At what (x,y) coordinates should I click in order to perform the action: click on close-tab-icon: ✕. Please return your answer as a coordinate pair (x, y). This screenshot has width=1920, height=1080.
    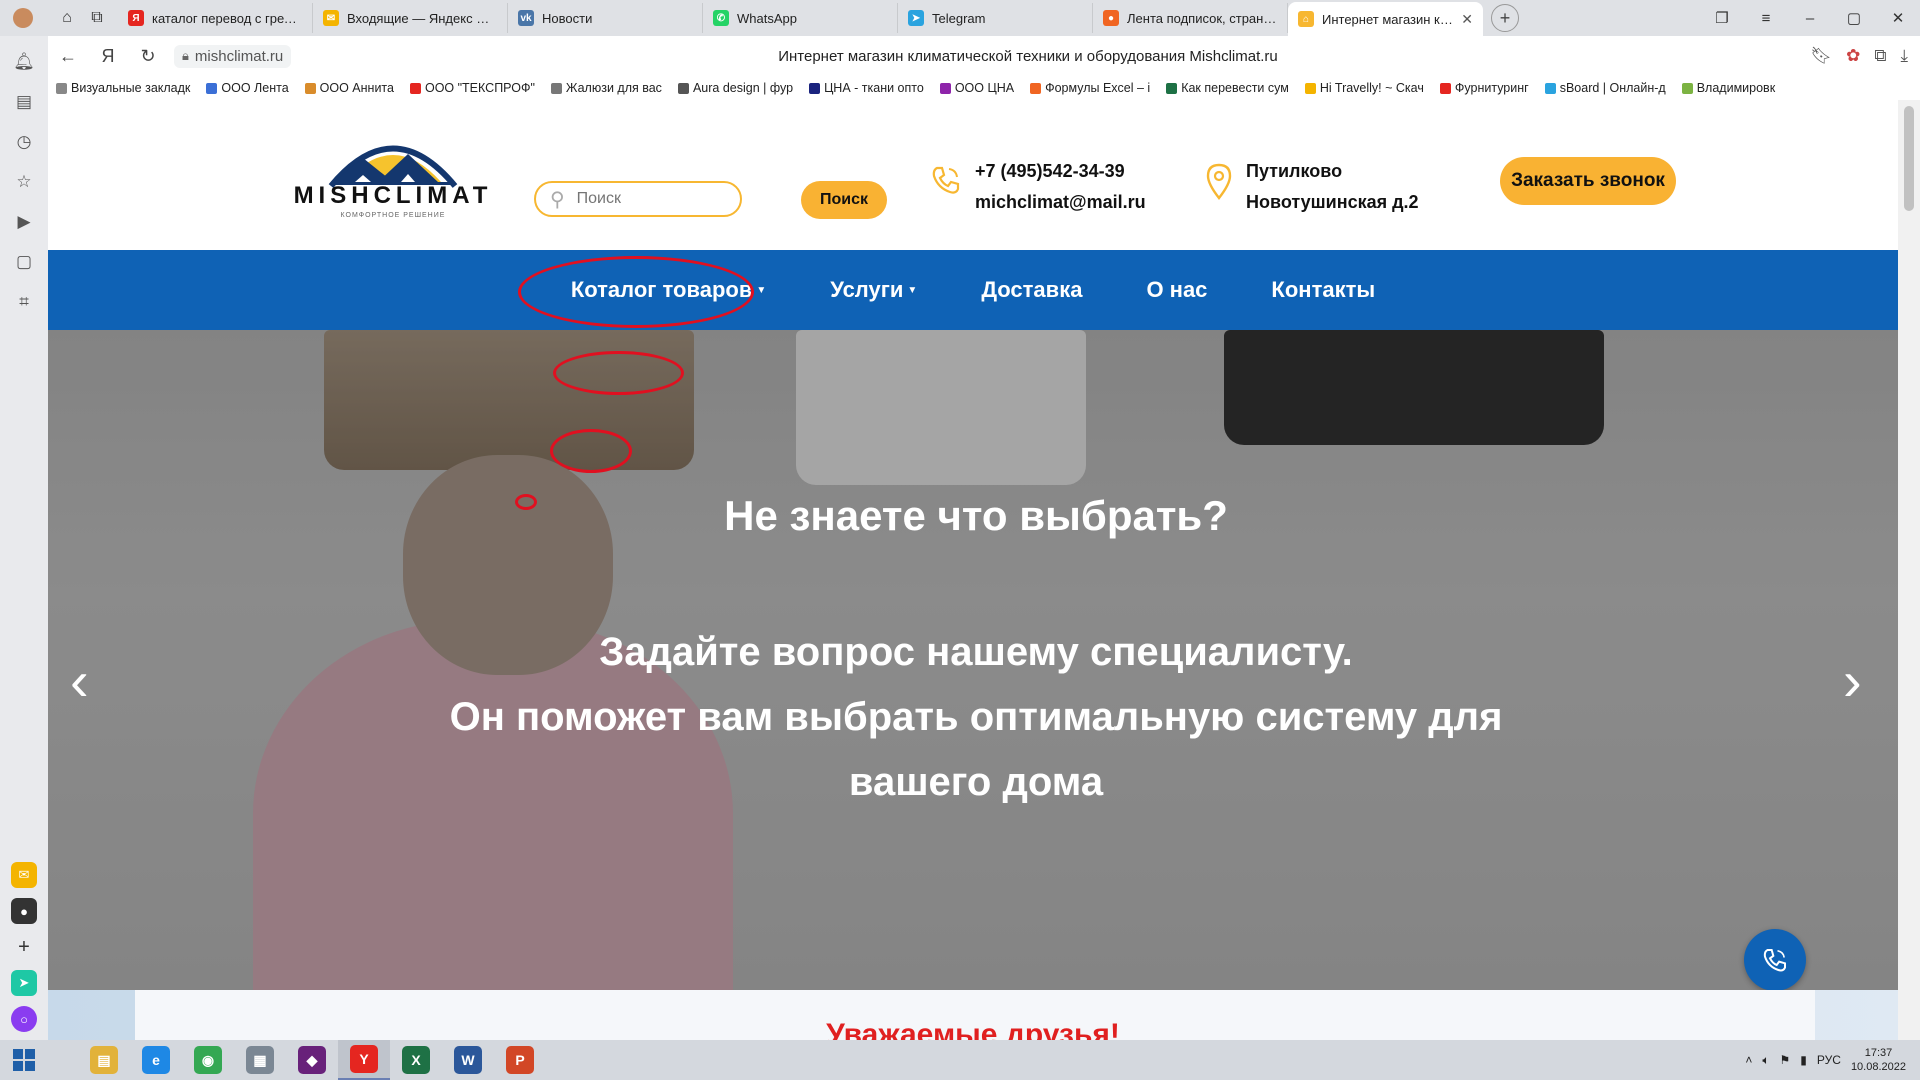
    Looking at the image, I should click on (1467, 19).